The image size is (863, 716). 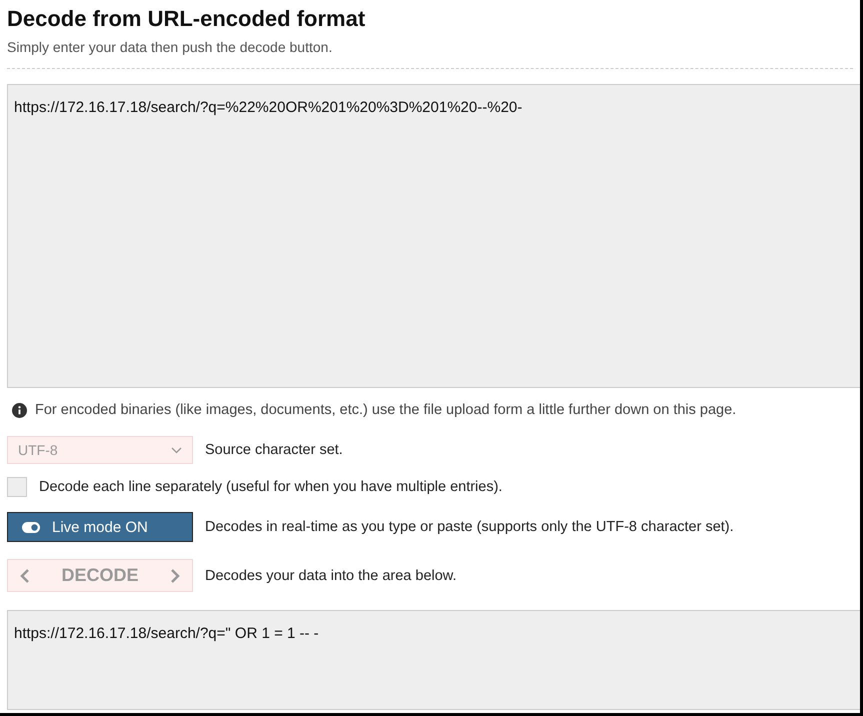 What do you see at coordinates (176, 450) in the screenshot?
I see `chevron-icon` at bounding box center [176, 450].